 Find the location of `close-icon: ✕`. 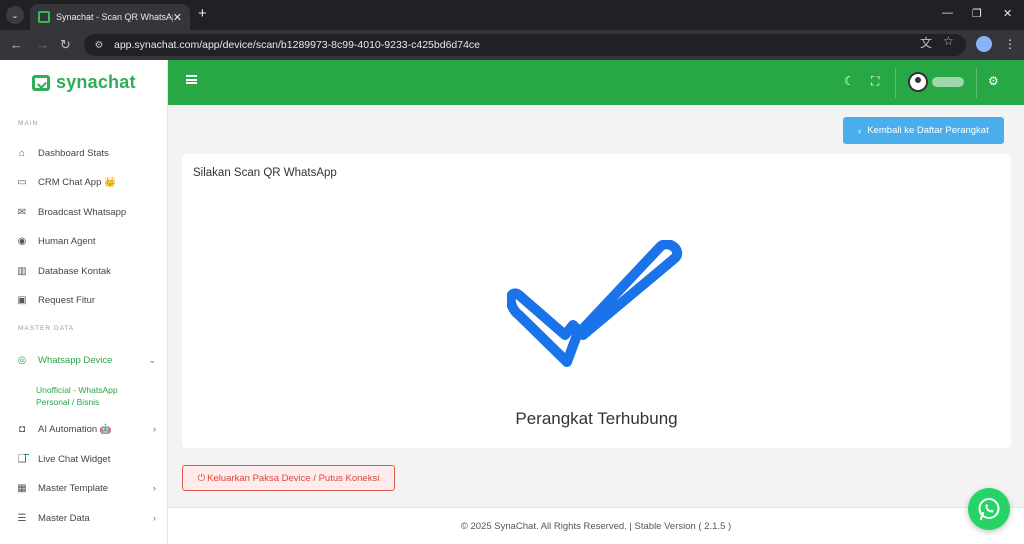

close-icon: ✕ is located at coordinates (177, 17).